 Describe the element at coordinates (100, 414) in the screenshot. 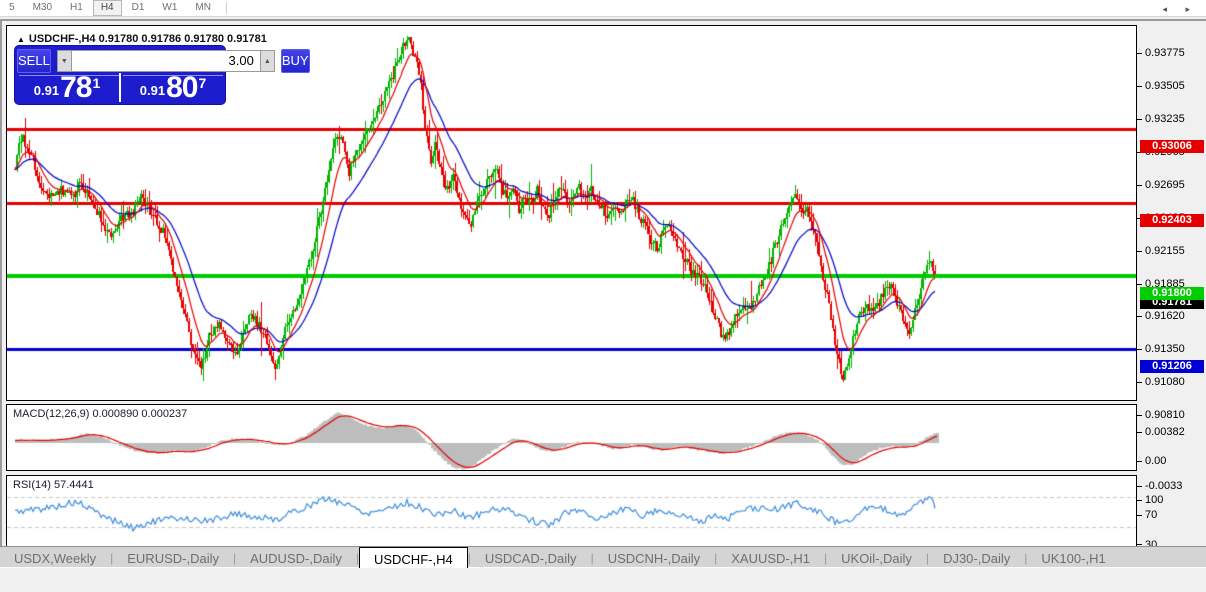

I see `macd-label: MACD(12,26,9) 0.000890 0.000237` at that location.